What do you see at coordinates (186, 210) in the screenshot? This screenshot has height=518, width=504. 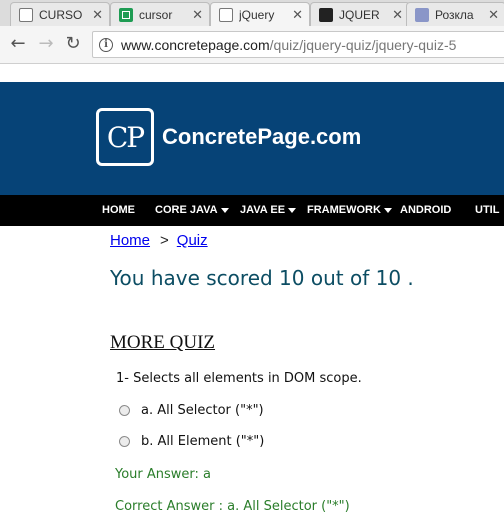 I see `menu-label: CORE JAVA` at bounding box center [186, 210].